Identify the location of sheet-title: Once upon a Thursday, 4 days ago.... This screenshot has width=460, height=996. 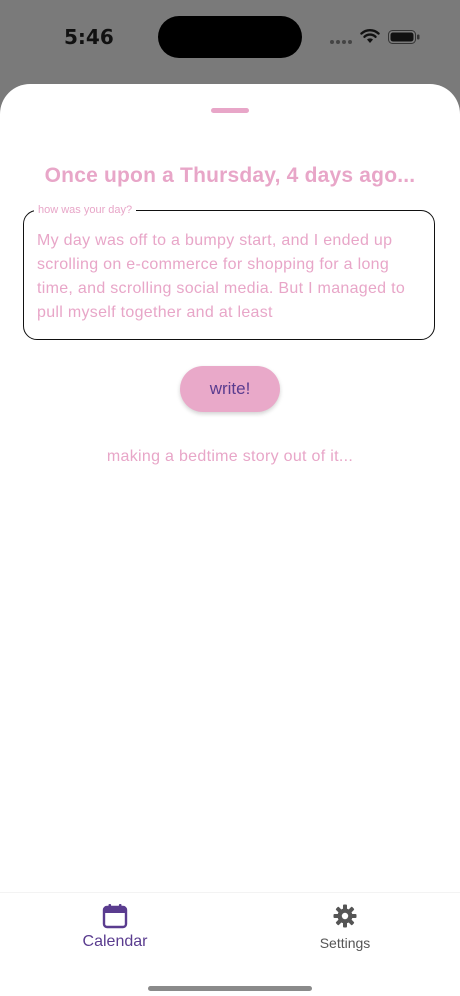
(230, 175).